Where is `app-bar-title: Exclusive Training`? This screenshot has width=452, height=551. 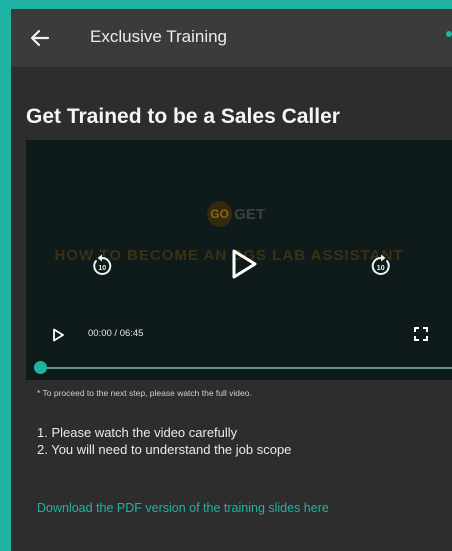
app-bar-title: Exclusive Training is located at coordinates (159, 36).